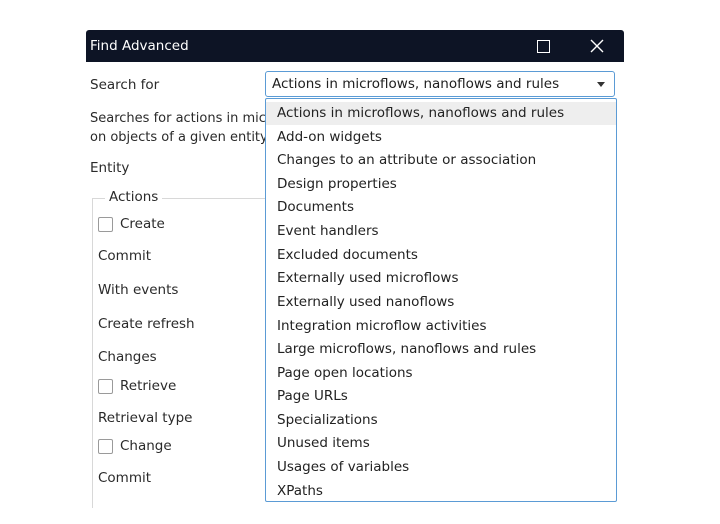 The width and height of the screenshot is (720, 524). Describe the element at coordinates (134, 197) in the screenshot. I see `actions-group-legend: Actions` at that location.